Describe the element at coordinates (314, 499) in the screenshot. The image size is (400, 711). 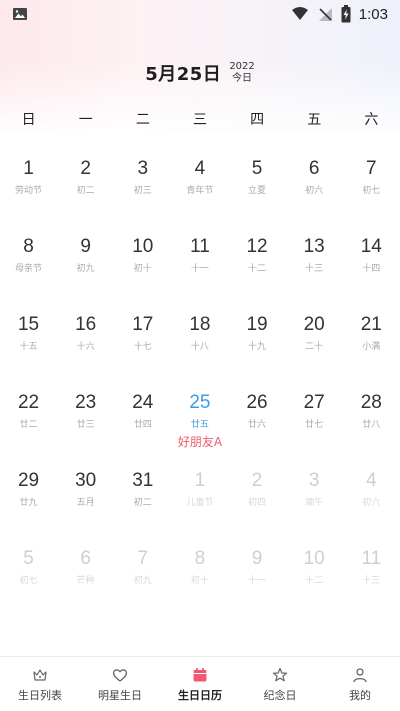
I see `day-cell-next-month: 3 端午` at that location.